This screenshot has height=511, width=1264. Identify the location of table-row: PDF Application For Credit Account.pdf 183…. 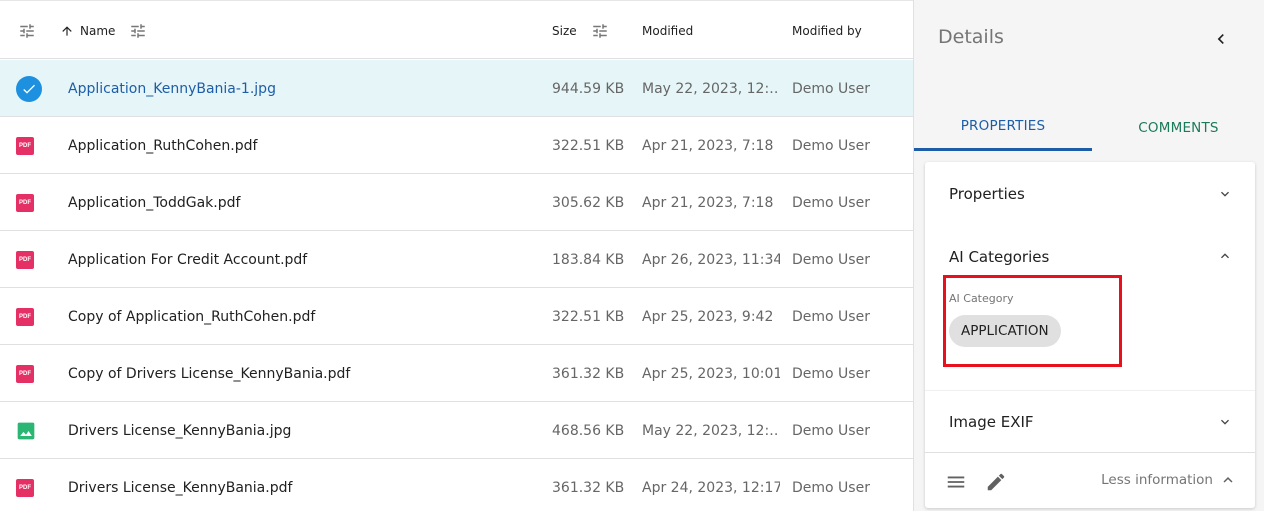
(456, 259).